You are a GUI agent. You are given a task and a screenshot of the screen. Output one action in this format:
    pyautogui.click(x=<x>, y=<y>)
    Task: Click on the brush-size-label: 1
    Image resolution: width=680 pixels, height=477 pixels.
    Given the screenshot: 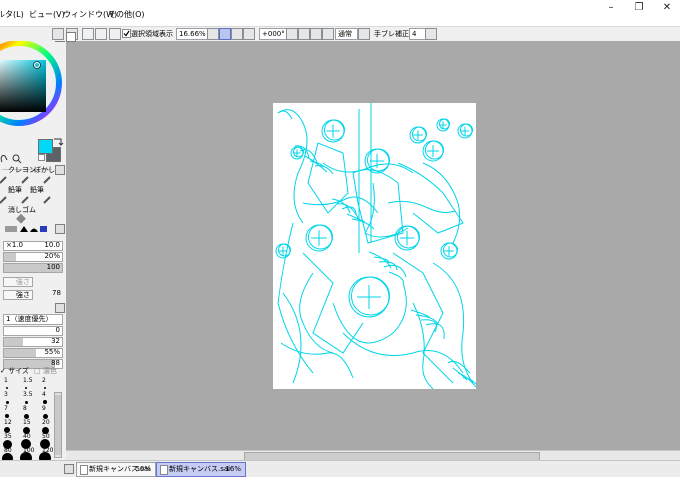 What is the action you would take?
    pyautogui.click(x=6, y=380)
    